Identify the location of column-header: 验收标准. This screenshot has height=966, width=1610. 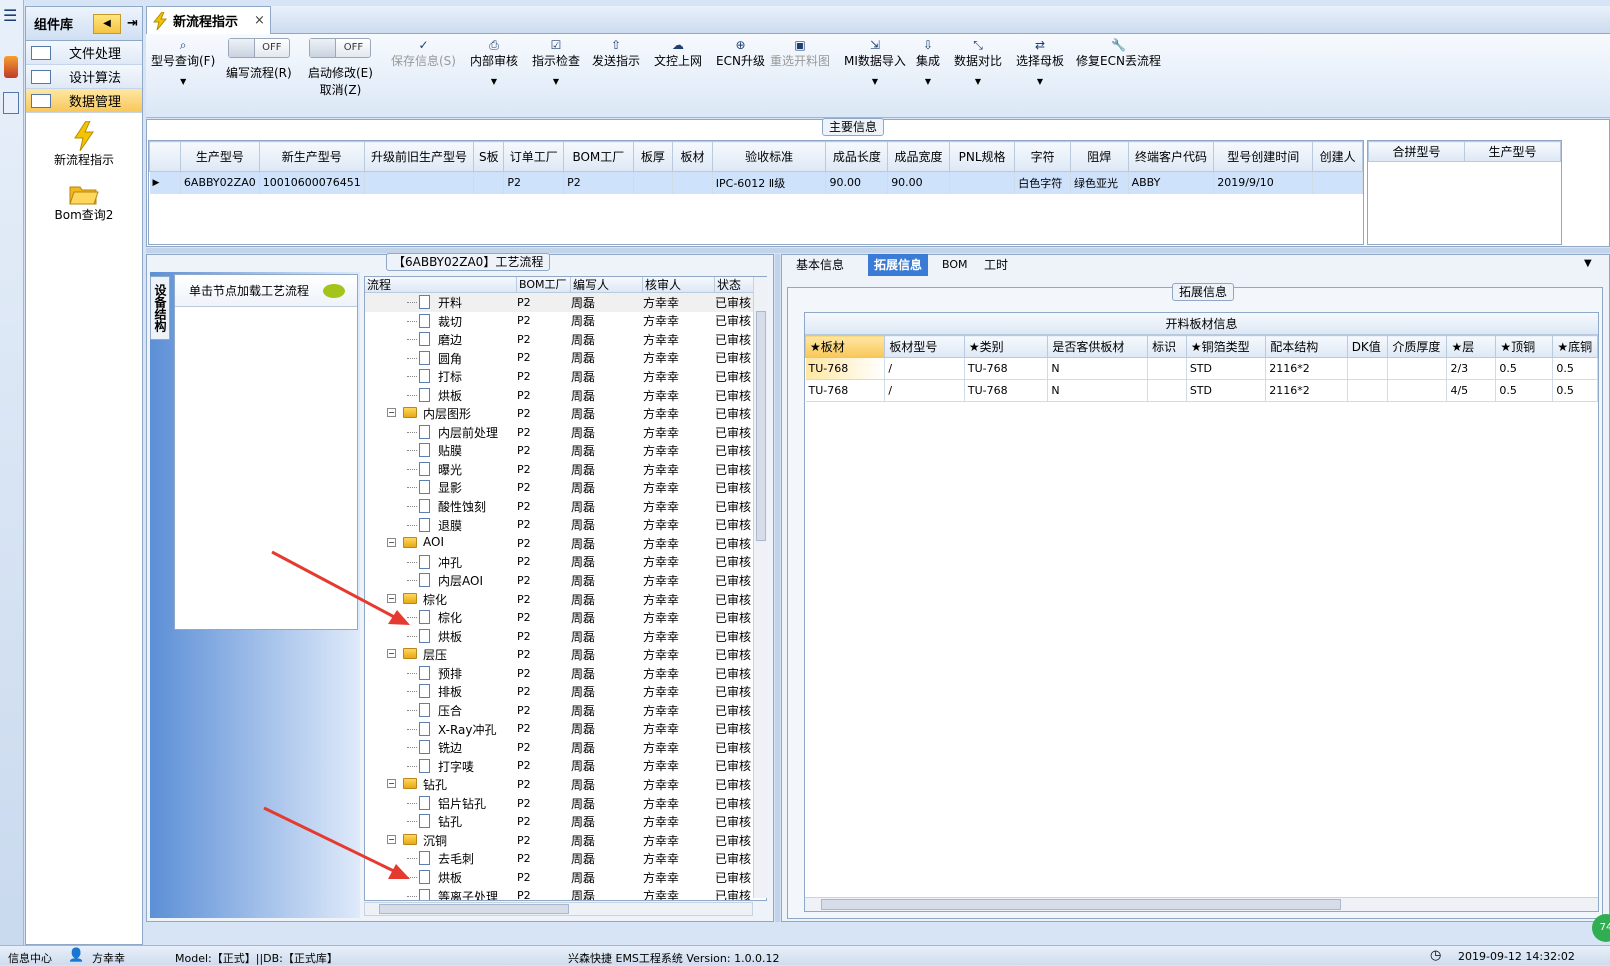
(769, 156).